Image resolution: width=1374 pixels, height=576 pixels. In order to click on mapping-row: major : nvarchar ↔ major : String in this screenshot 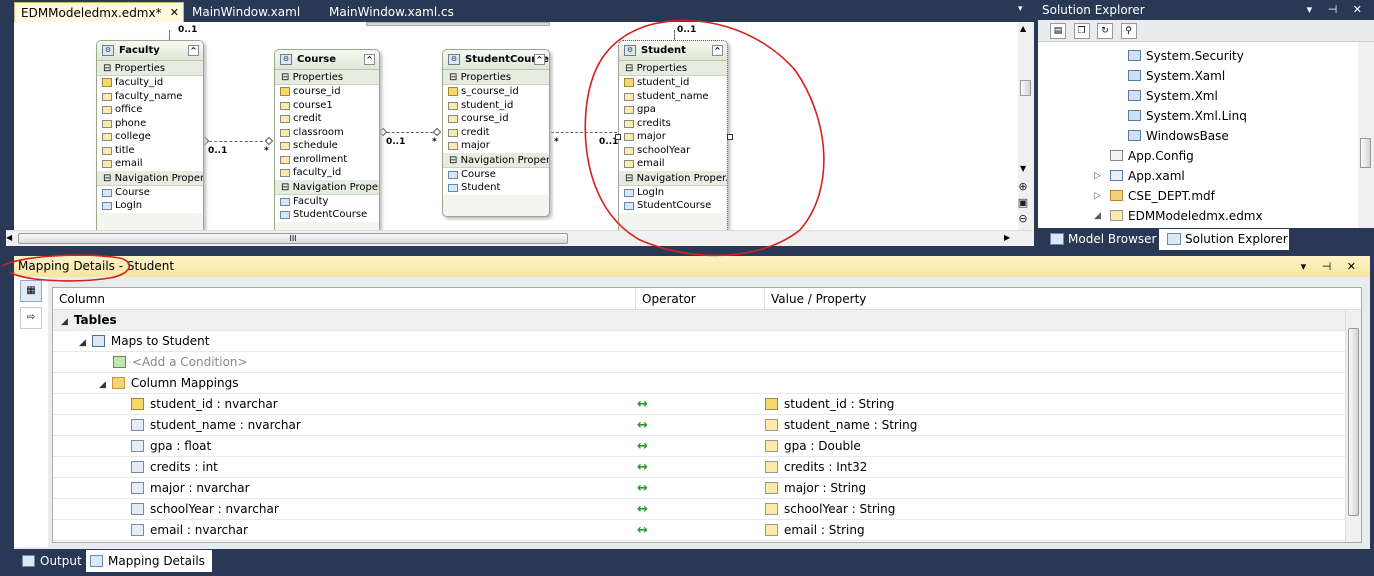, I will do `click(707, 488)`.